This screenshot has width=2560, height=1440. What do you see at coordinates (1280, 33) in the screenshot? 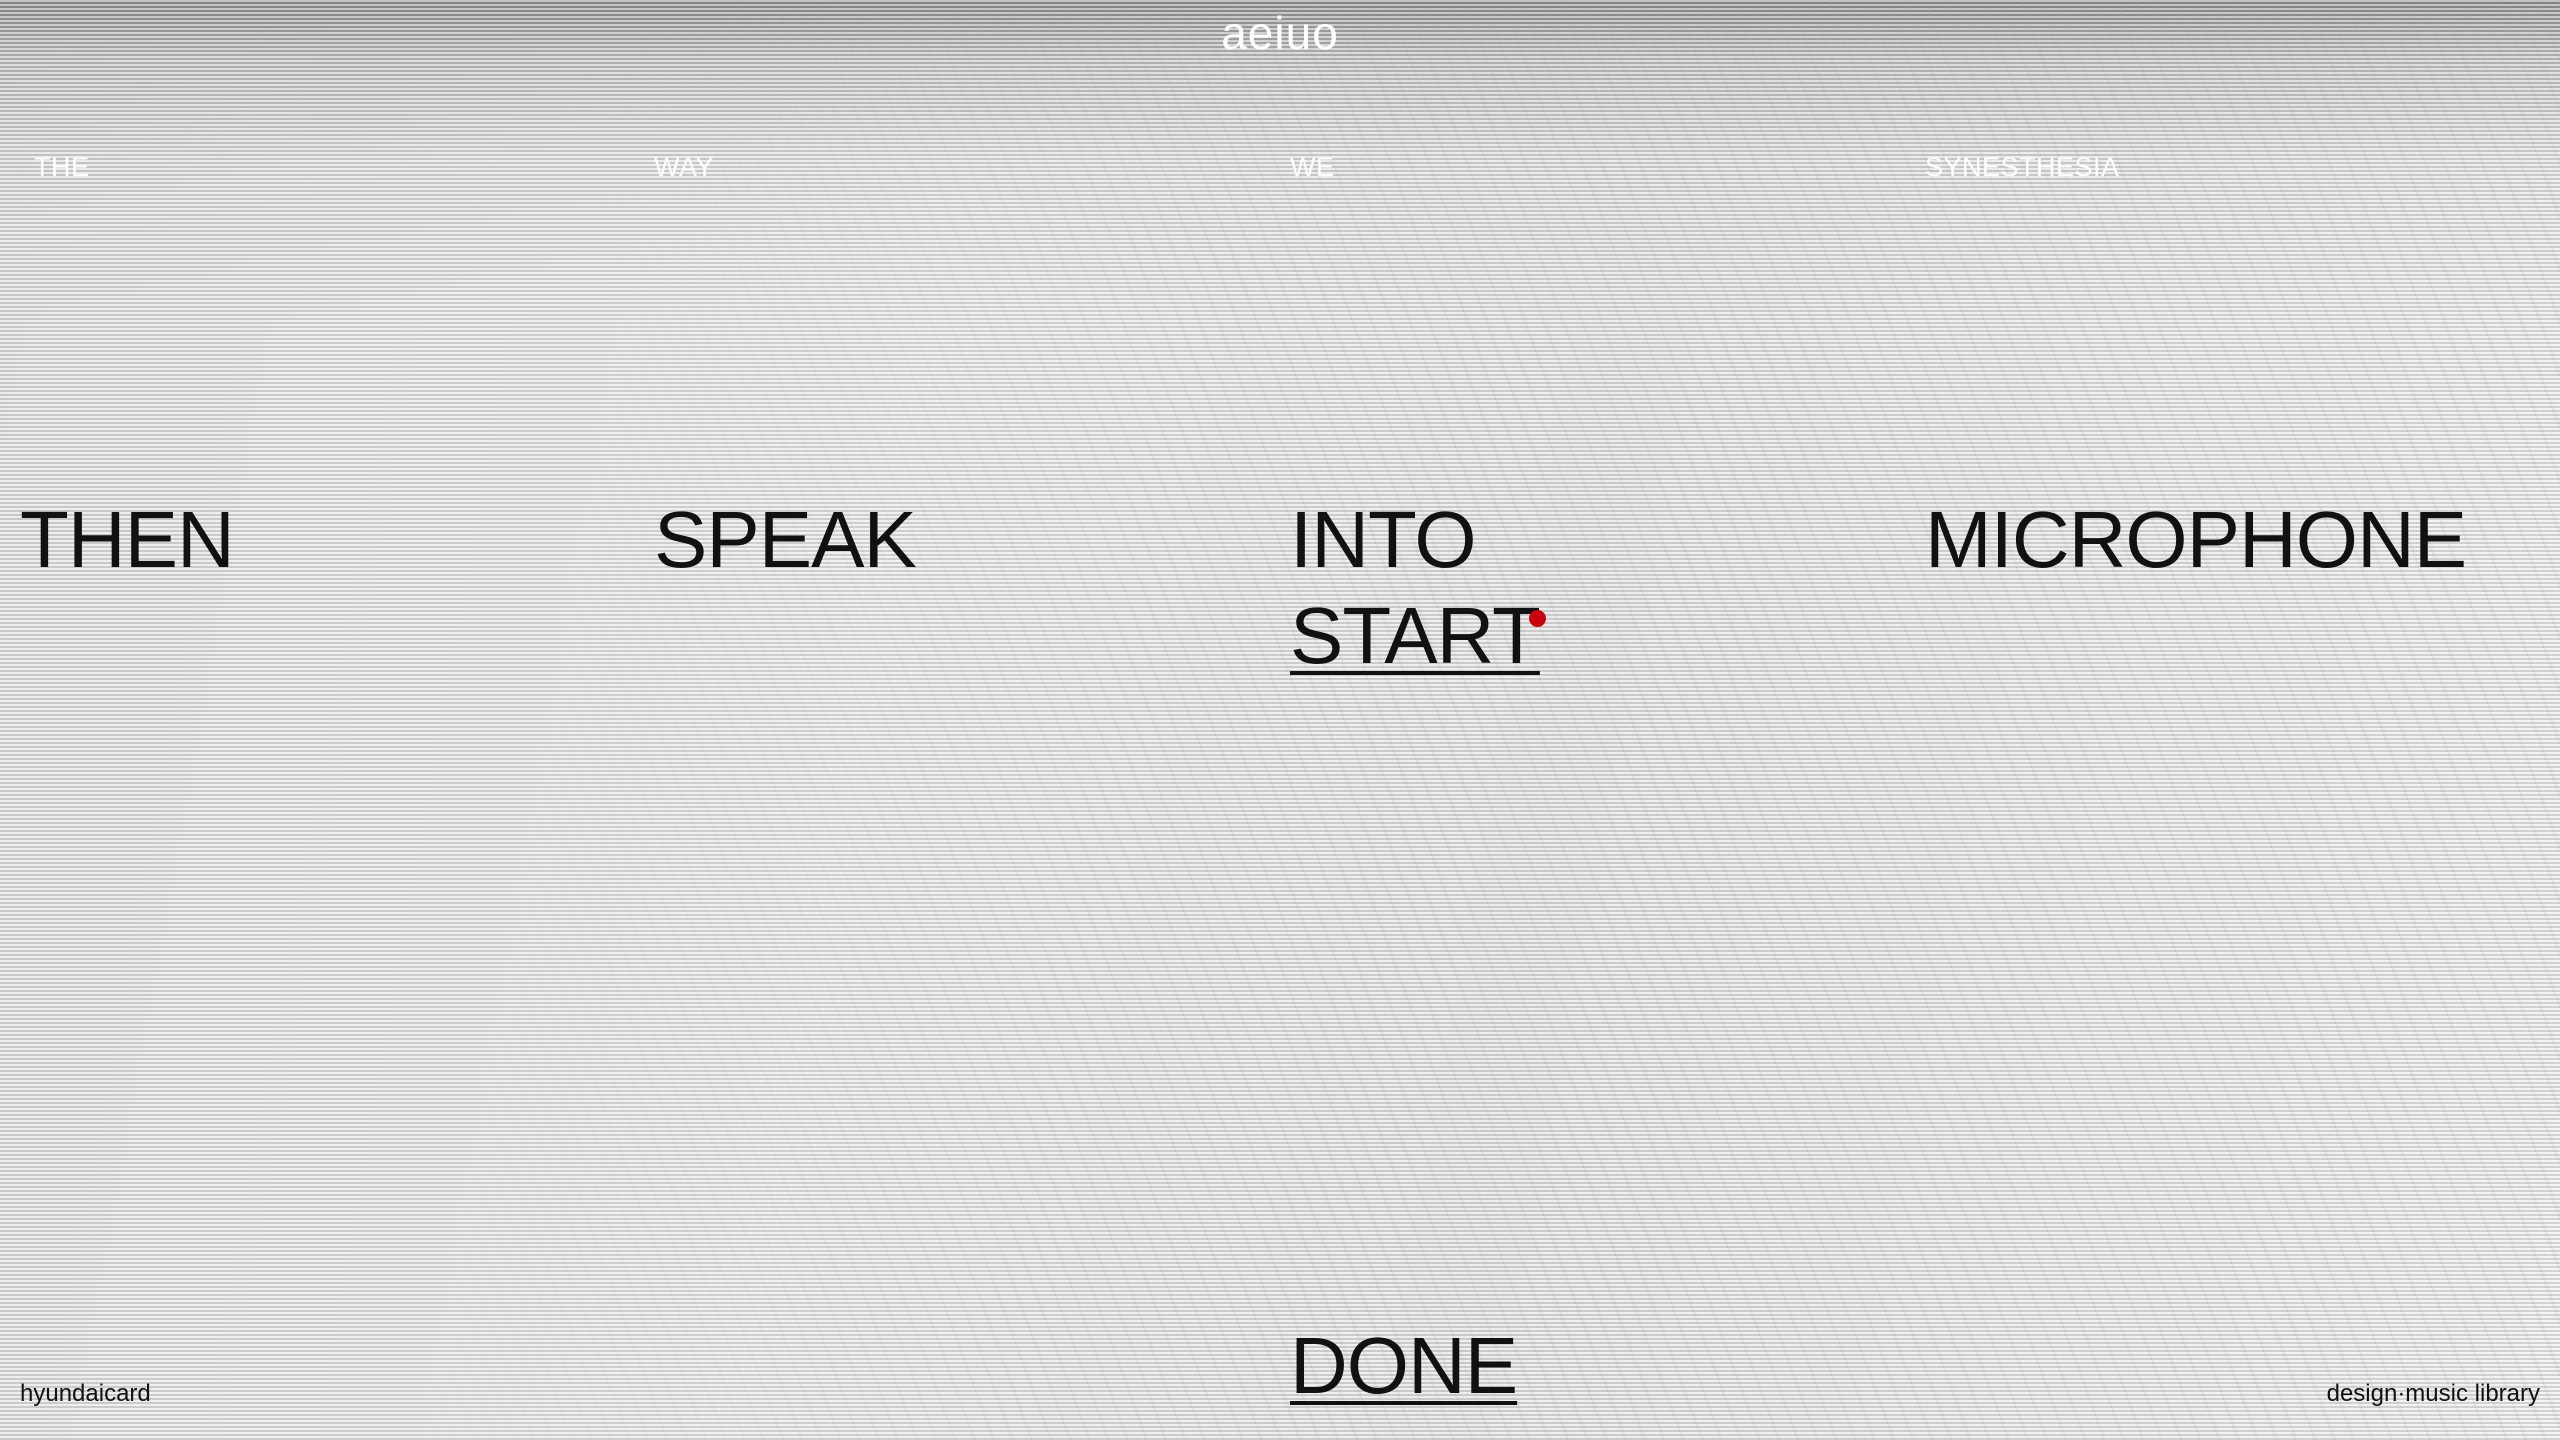
I see `site-logo: aeiuo` at bounding box center [1280, 33].